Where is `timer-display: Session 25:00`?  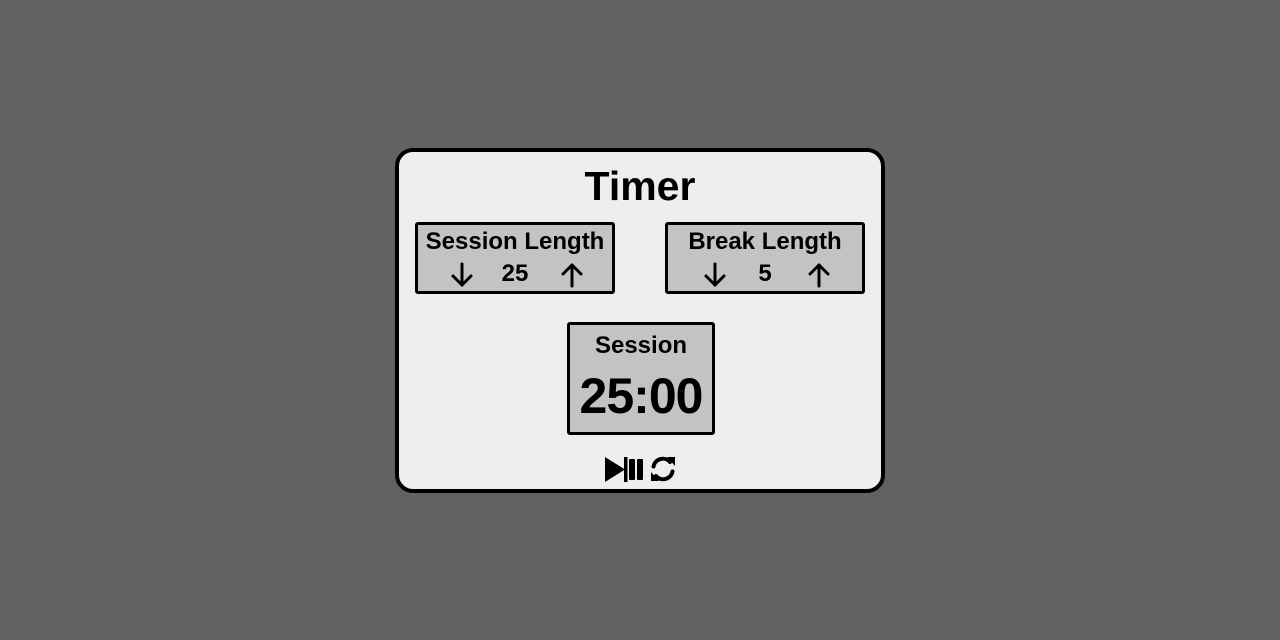 timer-display: Session 25:00 is located at coordinates (641, 378).